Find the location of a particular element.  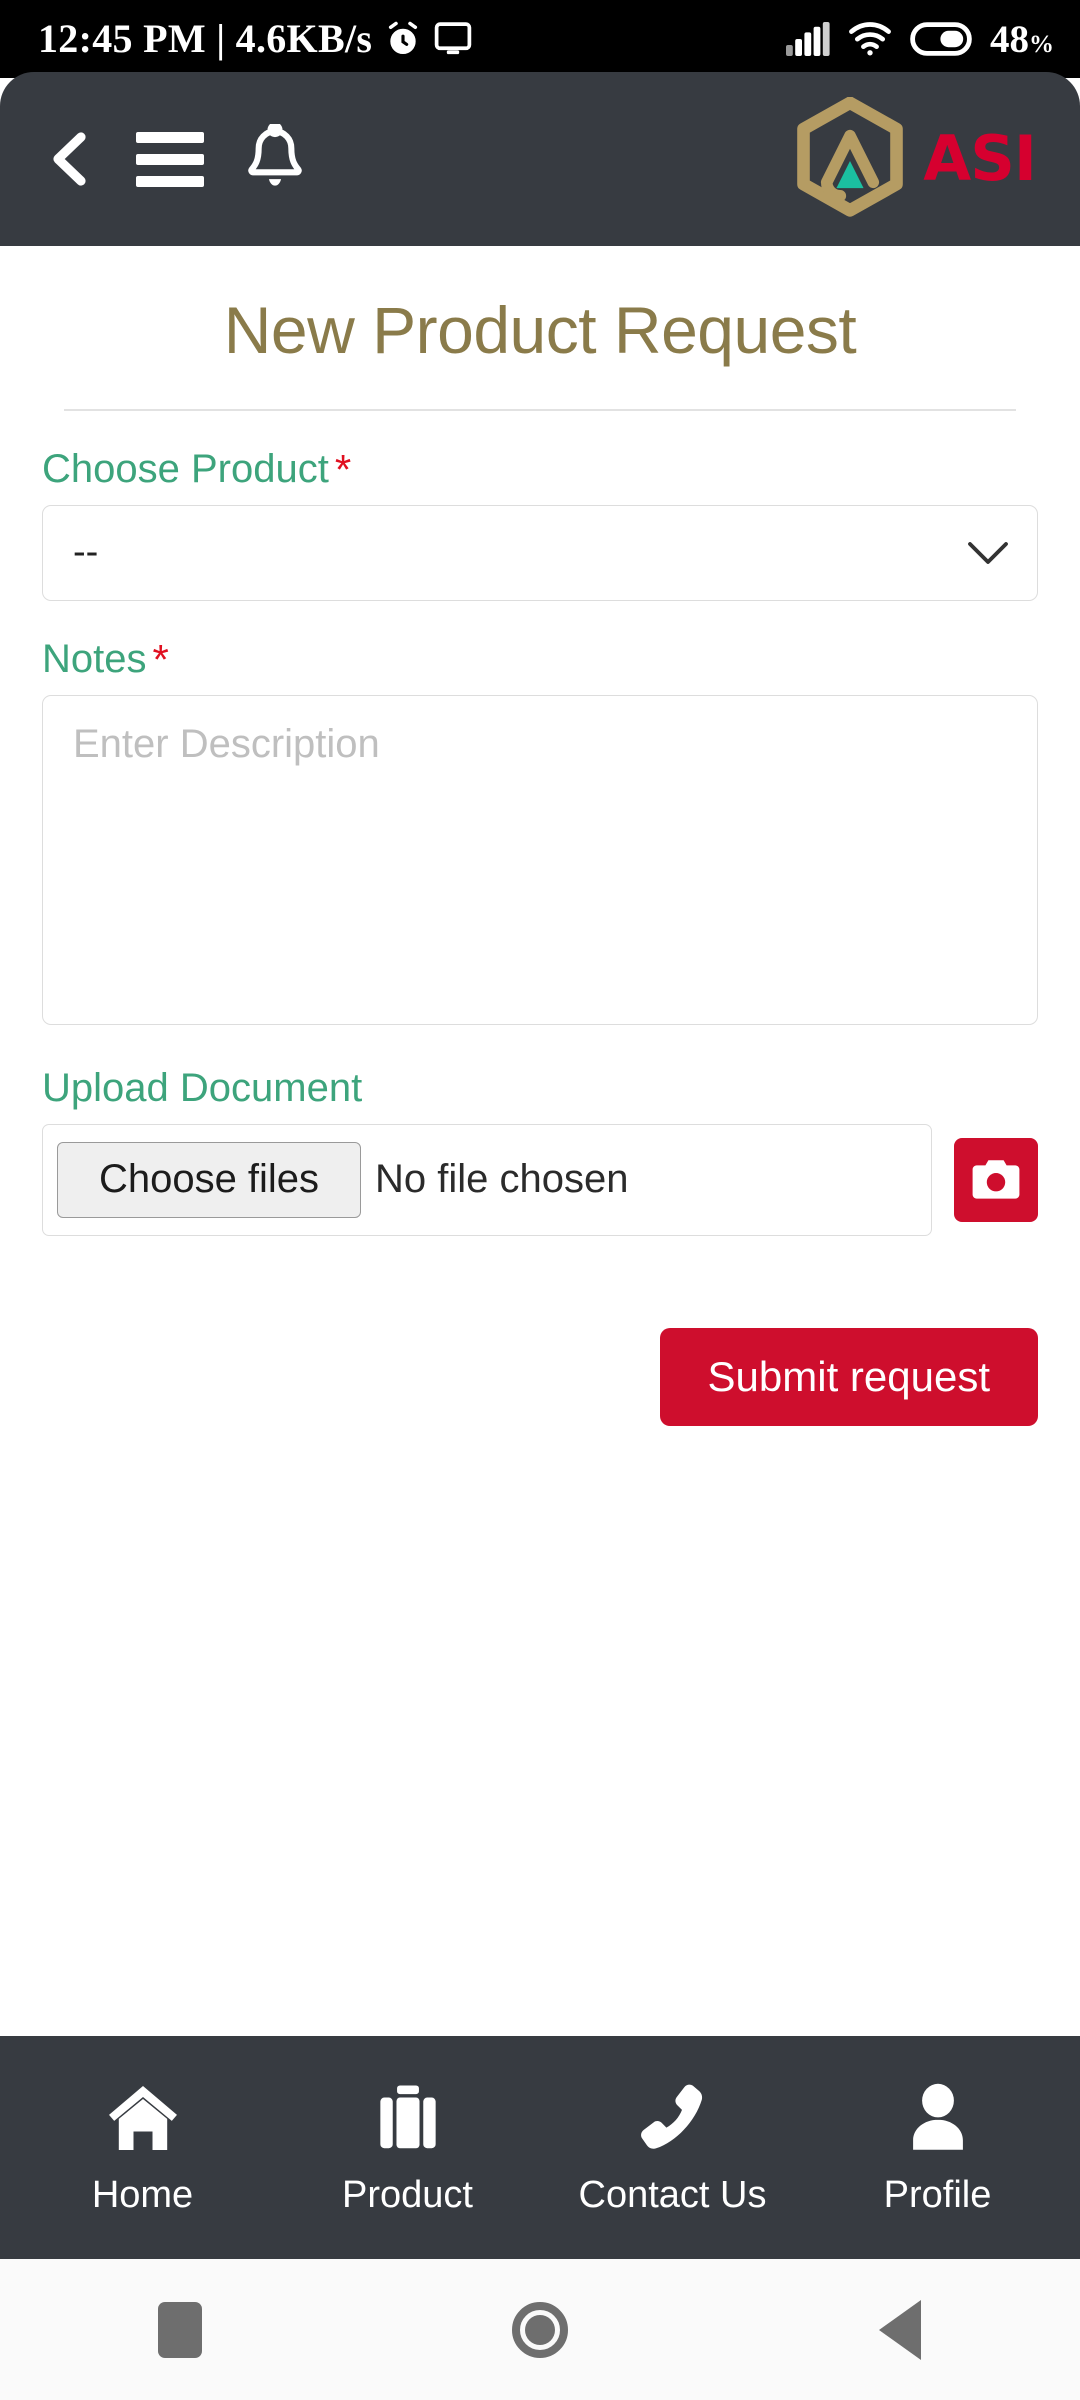

nav-item-contact-us: Contact Us is located at coordinates (672, 2148).